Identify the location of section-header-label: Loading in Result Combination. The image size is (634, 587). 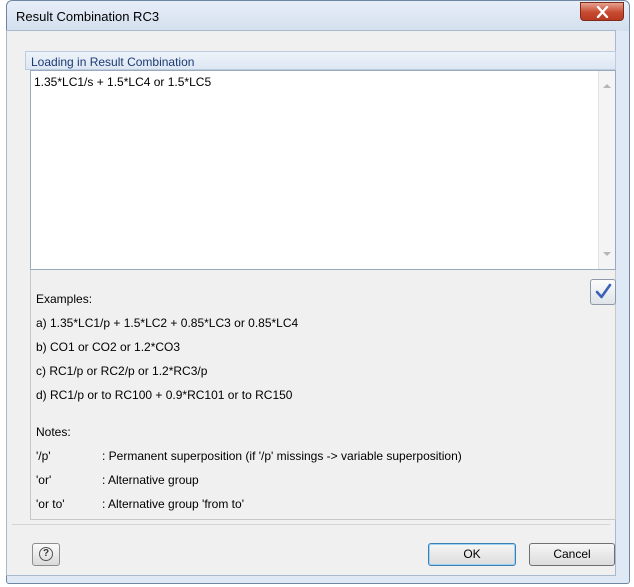
(113, 62).